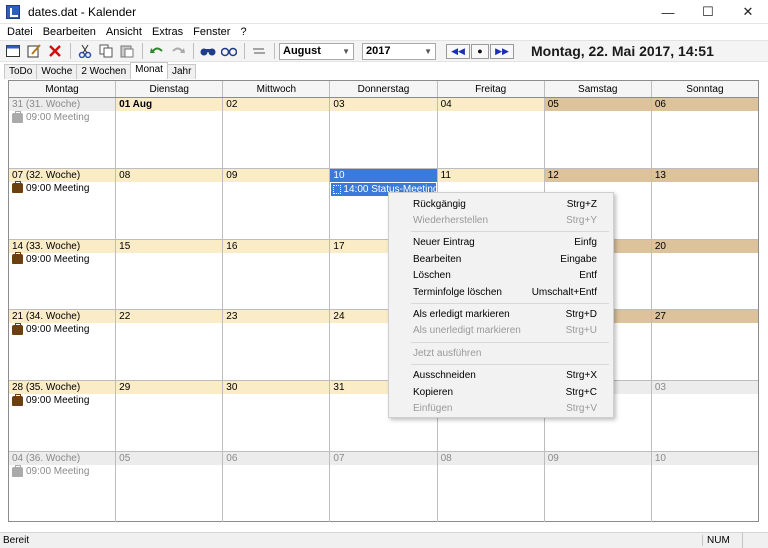  I want to click on toolbar-separator, so click(274, 51).